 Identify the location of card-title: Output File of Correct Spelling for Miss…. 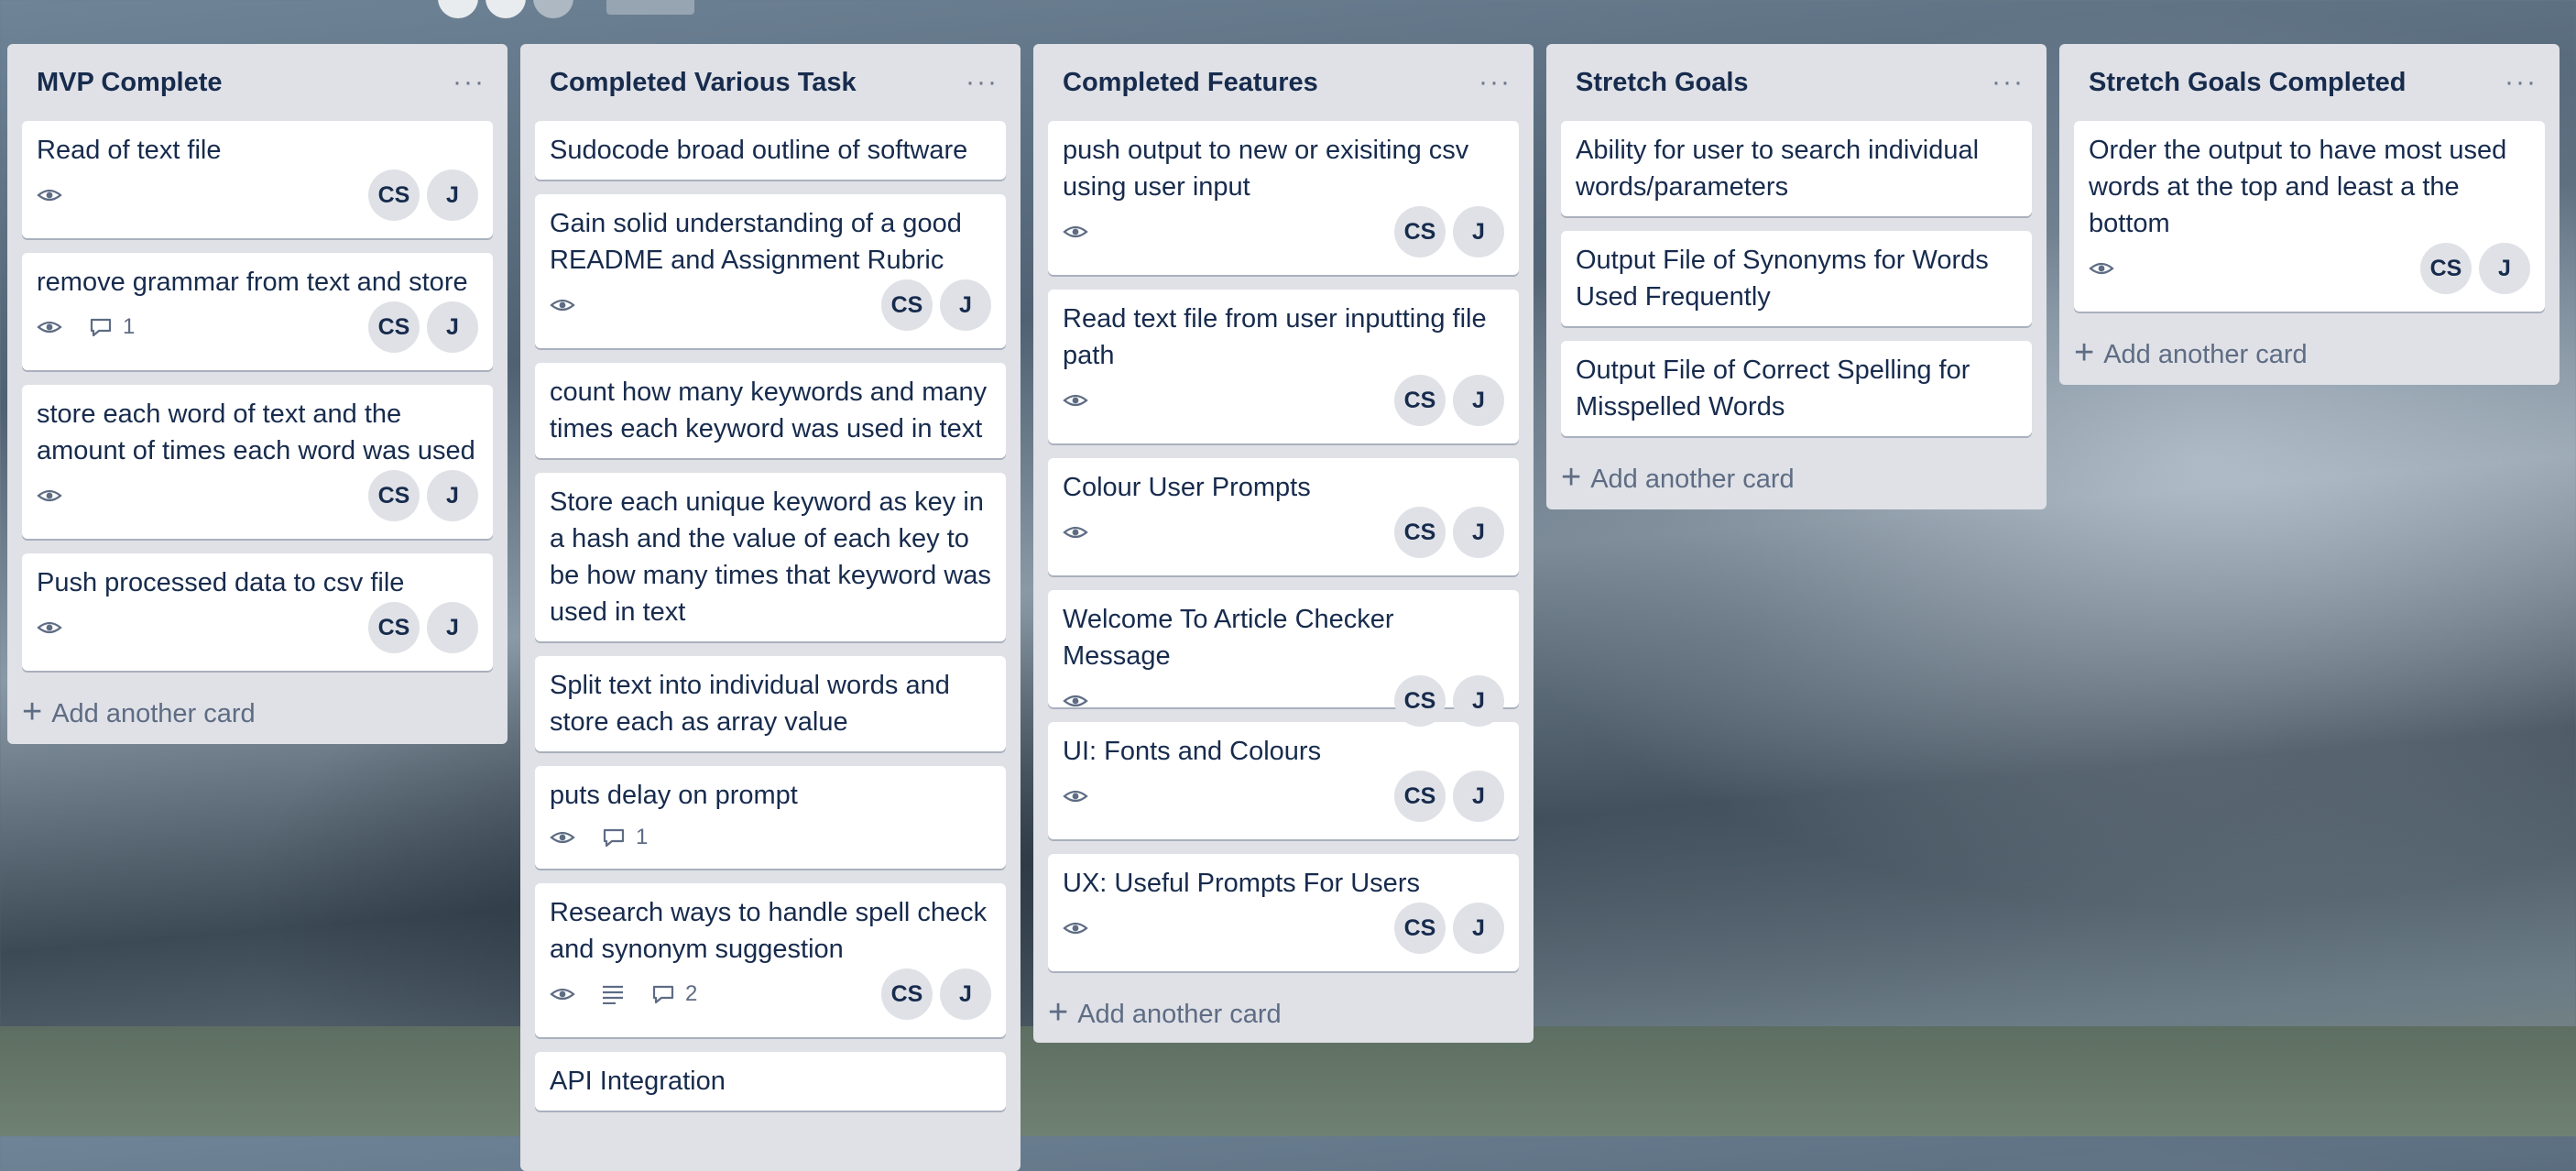
(1773, 388).